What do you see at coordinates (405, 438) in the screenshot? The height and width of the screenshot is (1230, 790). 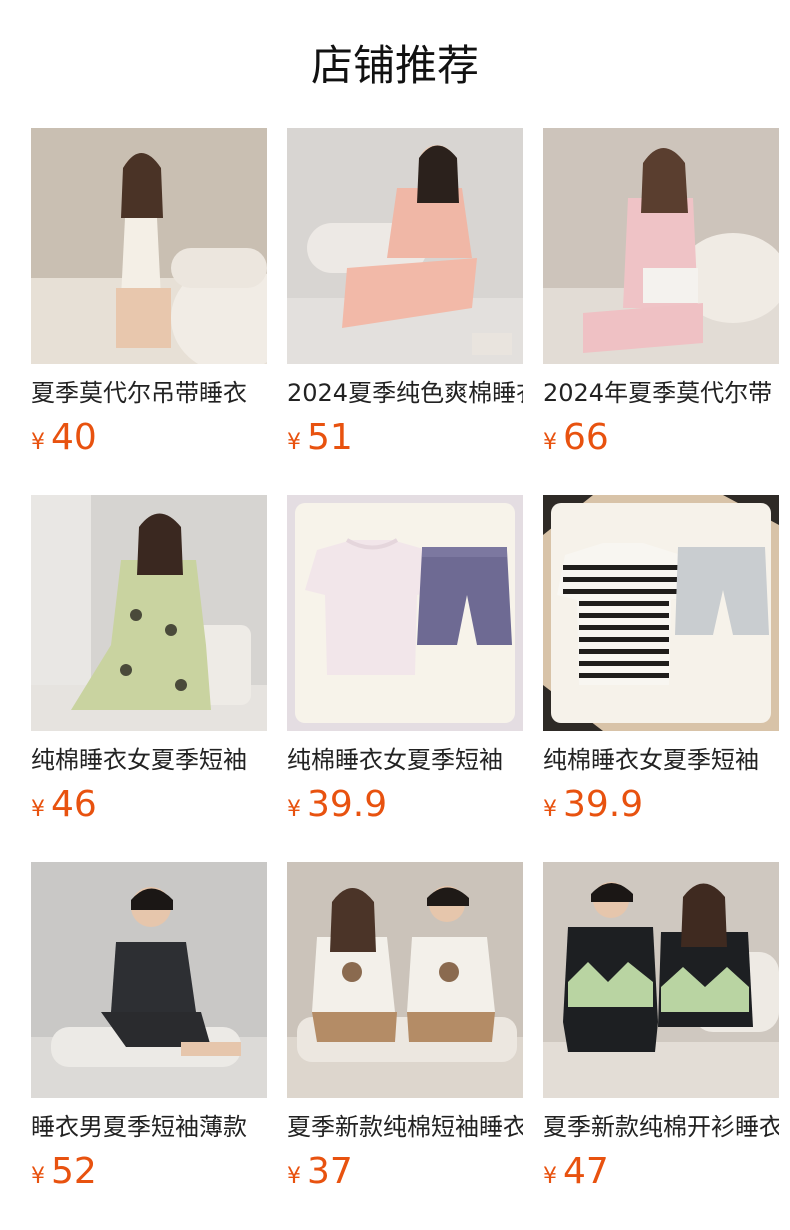 I see `product-price: ¥51` at bounding box center [405, 438].